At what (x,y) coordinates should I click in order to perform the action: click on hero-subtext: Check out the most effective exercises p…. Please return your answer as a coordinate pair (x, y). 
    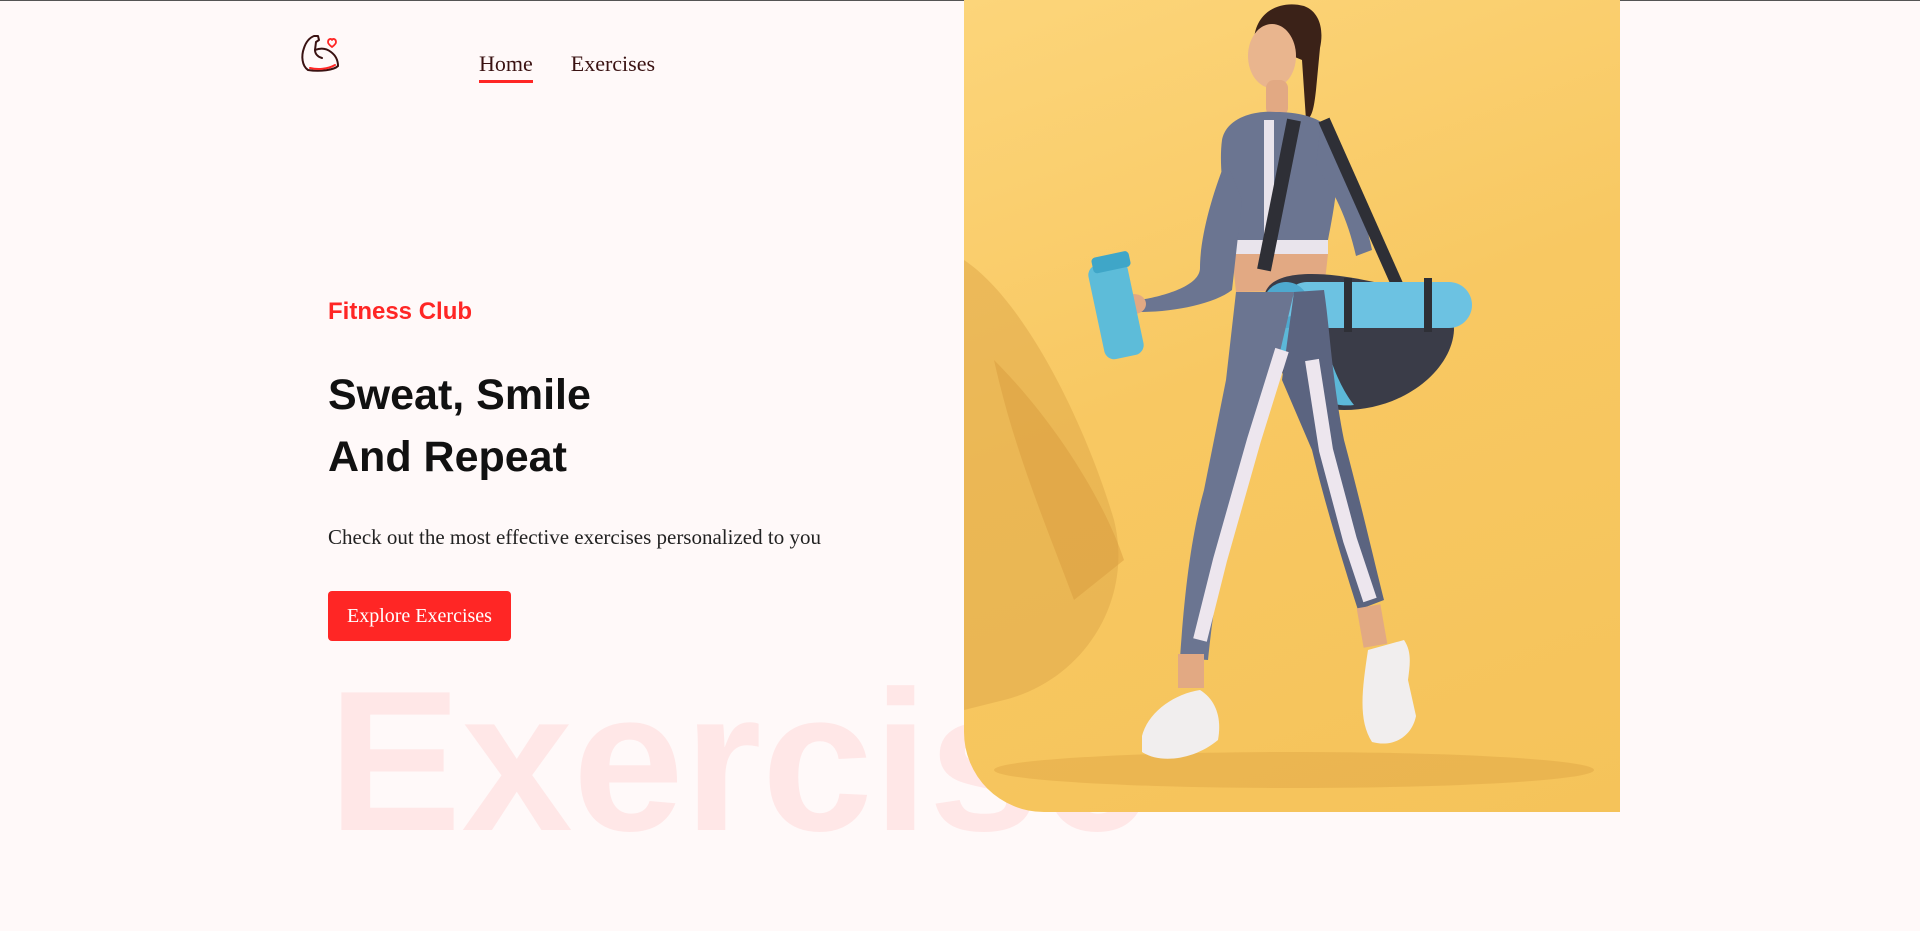
    Looking at the image, I should click on (574, 537).